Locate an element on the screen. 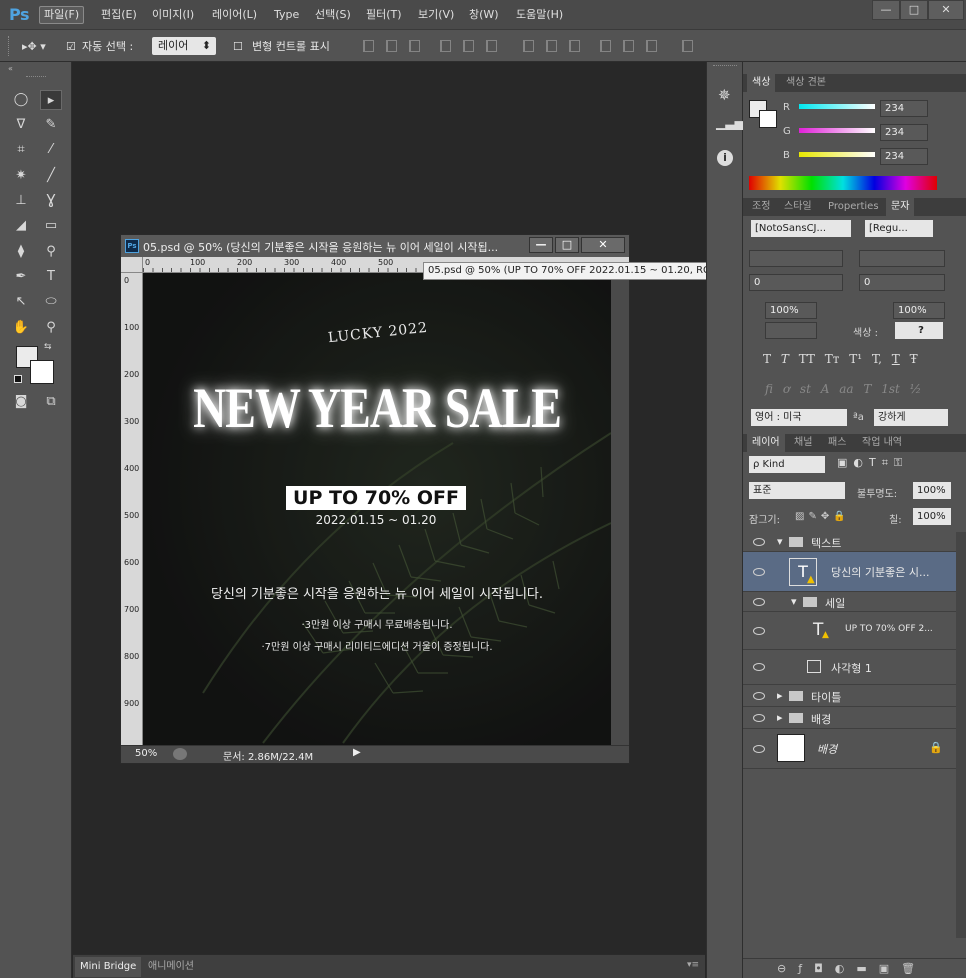 The height and width of the screenshot is (978, 966). status-info-icon is located at coordinates (180, 754).